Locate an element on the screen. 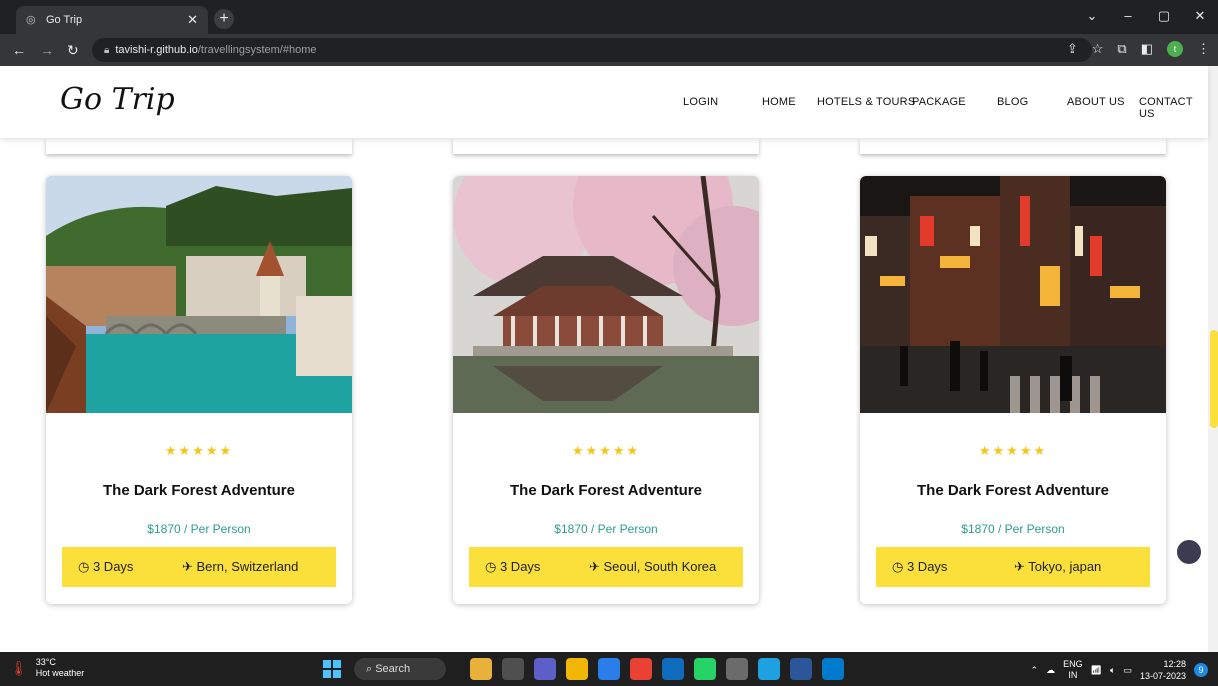  page-scrollbar is located at coordinates (1213, 359).